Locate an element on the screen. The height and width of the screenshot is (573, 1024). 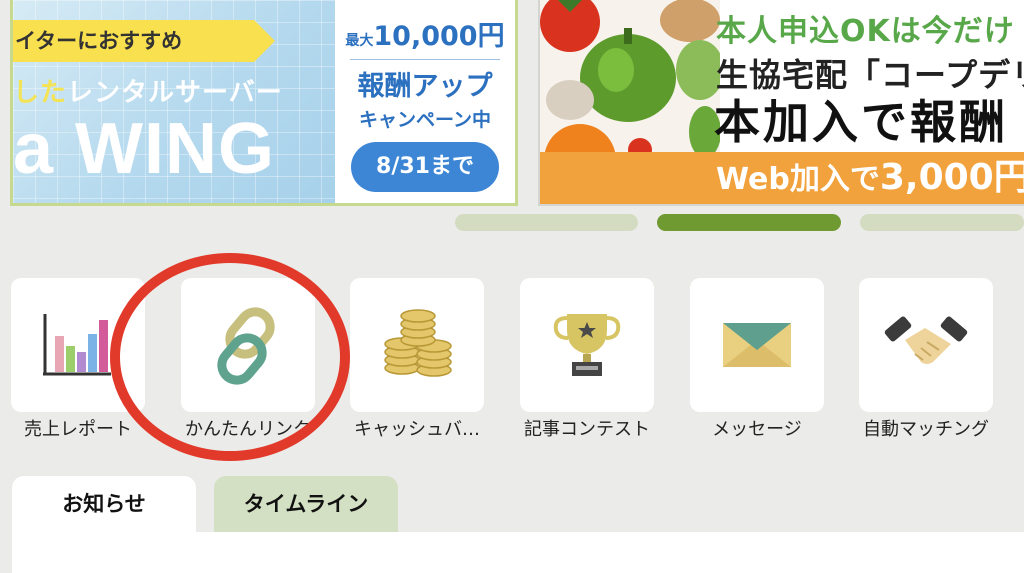
tab-news: お知らせ is located at coordinates (104, 505).